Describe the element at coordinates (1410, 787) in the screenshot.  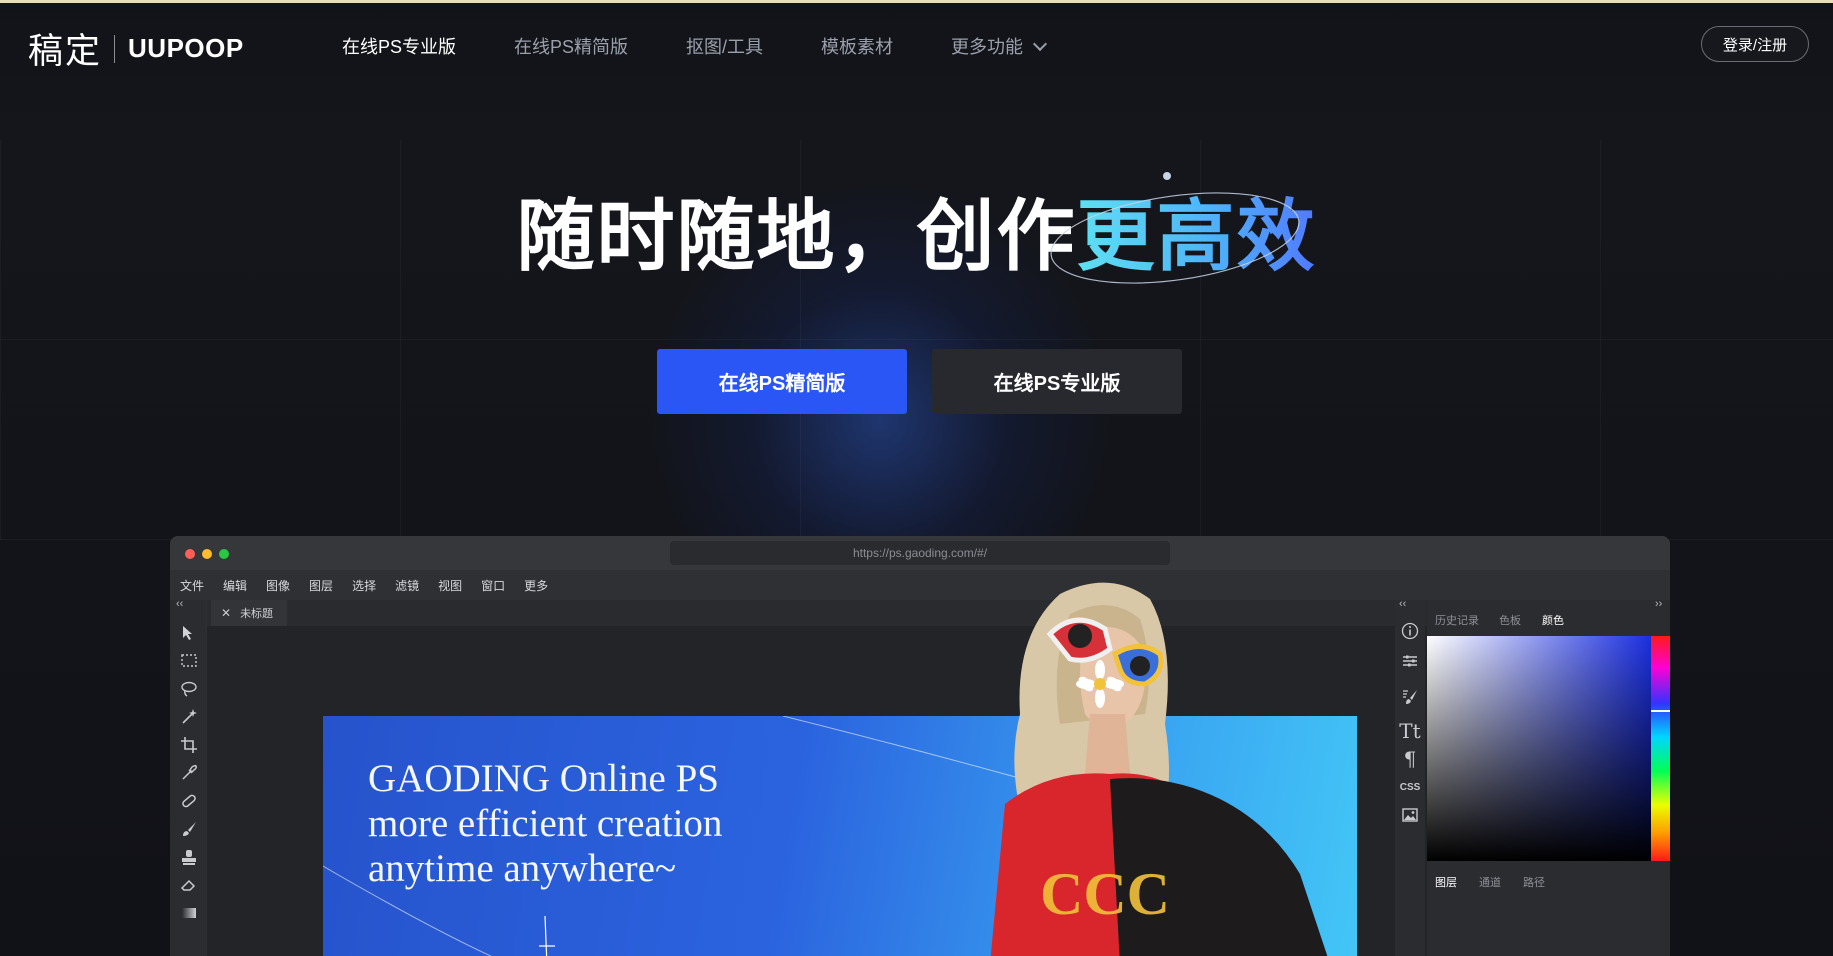
I see `css-icon: CSS` at that location.